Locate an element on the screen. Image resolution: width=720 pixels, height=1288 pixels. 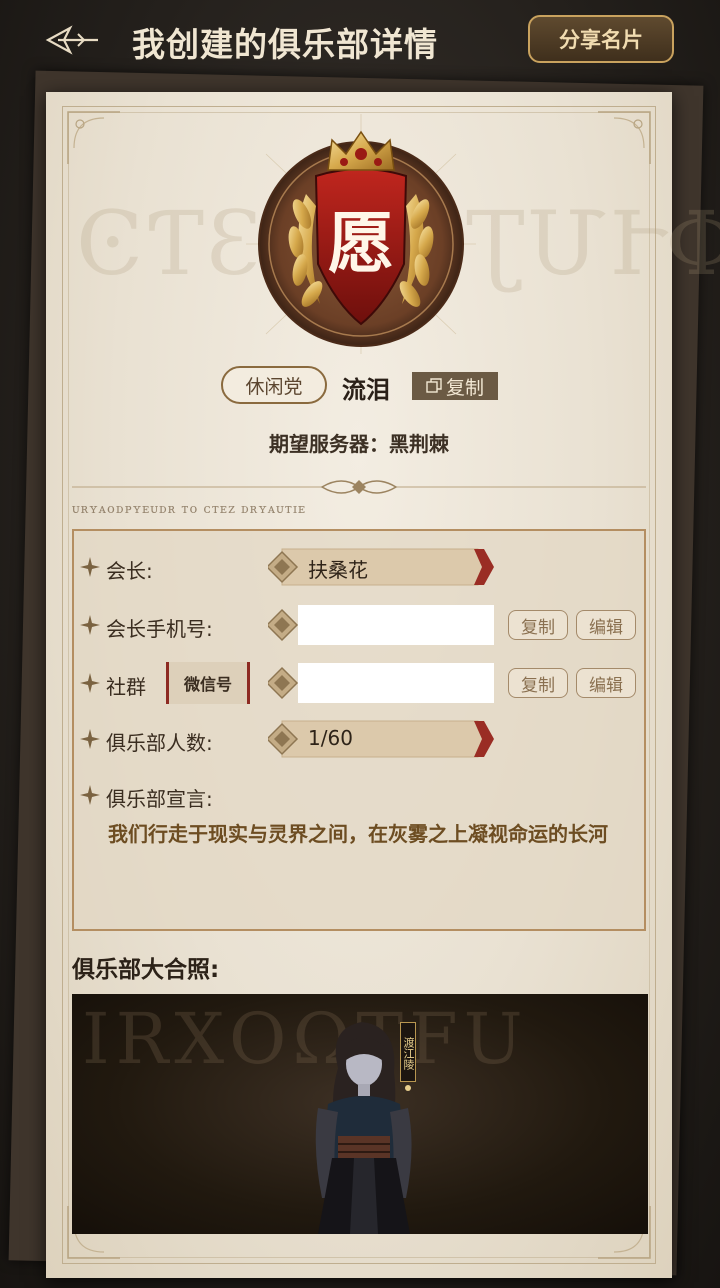
members-value-bar: 1/60 is located at coordinates (382, 739).